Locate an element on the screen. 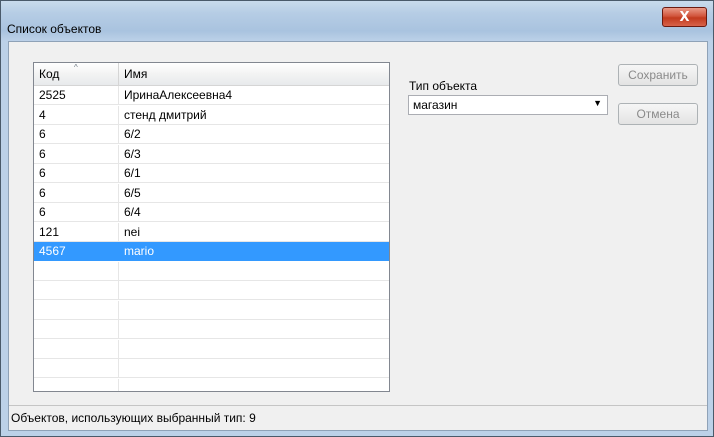  object-type-select: магазин ▼ is located at coordinates (508, 105).